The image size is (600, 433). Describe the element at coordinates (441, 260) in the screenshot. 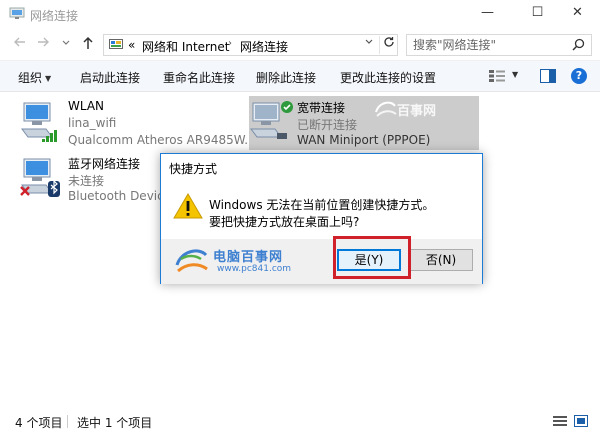

I see `no-button: 否(N)` at that location.